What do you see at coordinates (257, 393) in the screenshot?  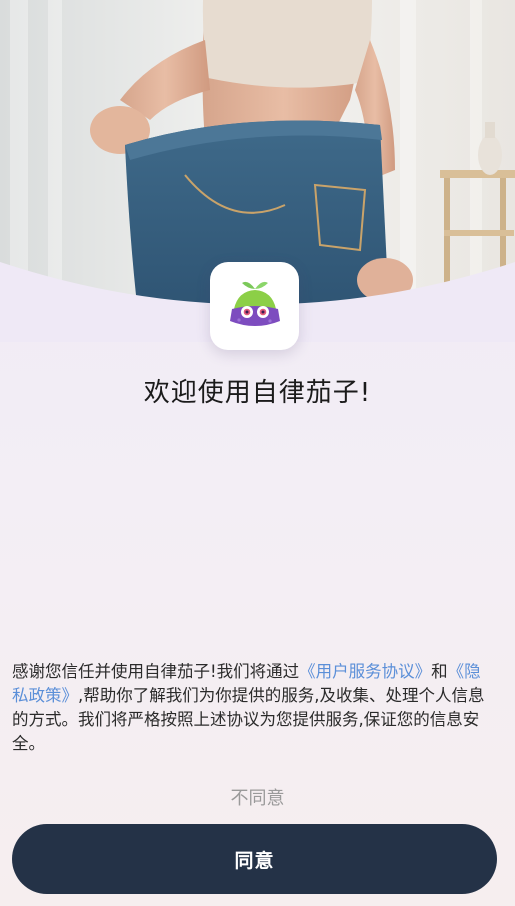 I see `welcome-title: 欢迎使用自律茄子!` at bounding box center [257, 393].